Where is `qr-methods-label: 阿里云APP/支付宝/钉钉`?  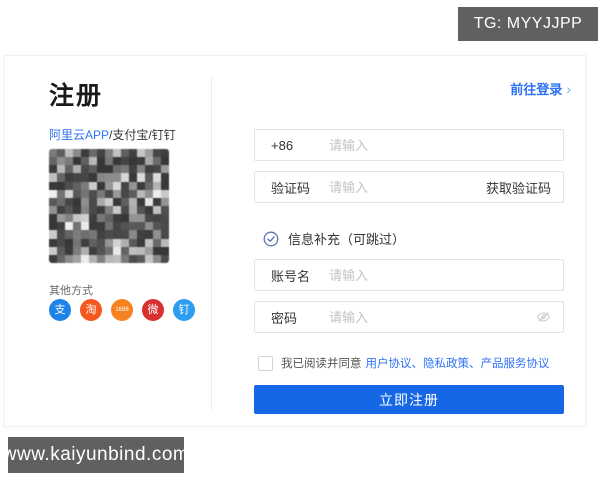 qr-methods-label: 阿里云APP/支付宝/钉钉 is located at coordinates (112, 134).